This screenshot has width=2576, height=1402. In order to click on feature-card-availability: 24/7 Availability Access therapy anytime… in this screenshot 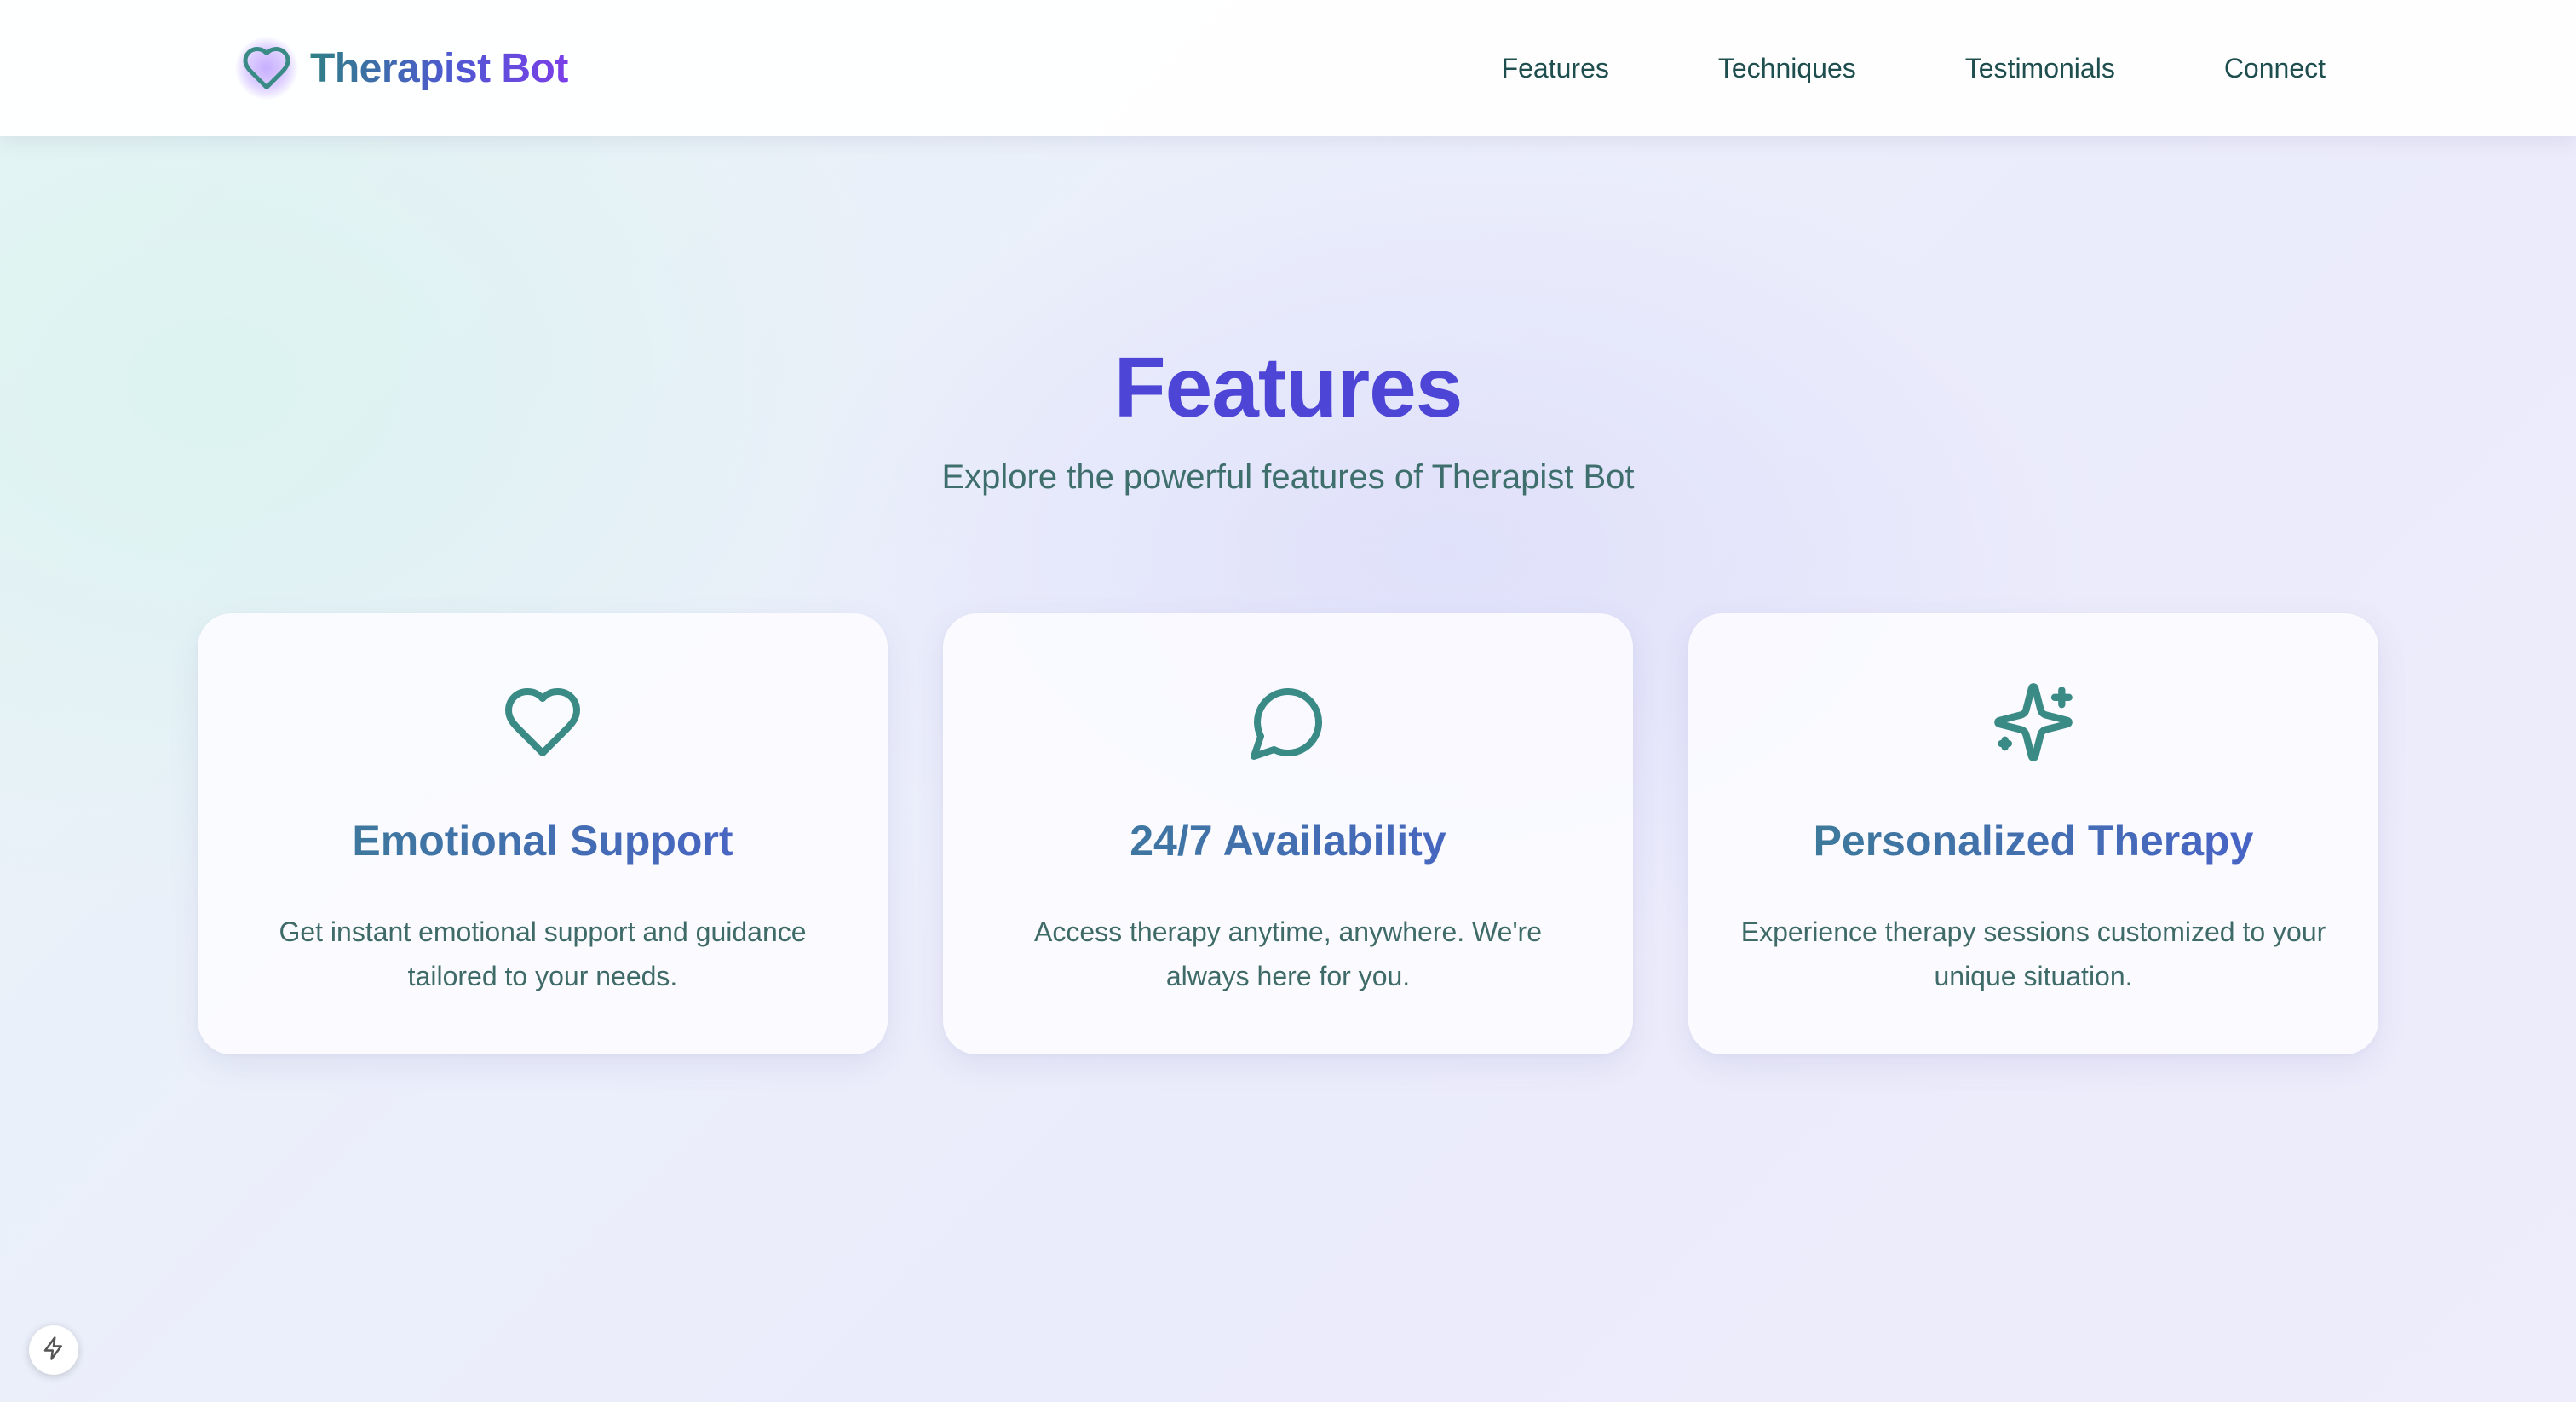, I will do `click(1288, 833)`.